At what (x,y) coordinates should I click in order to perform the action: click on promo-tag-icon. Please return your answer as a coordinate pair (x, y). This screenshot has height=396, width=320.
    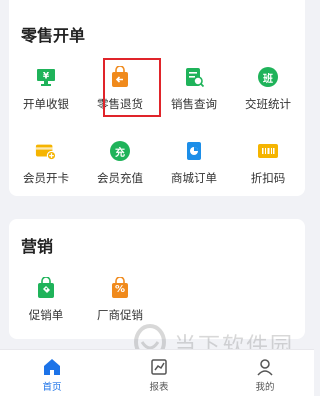
    Looking at the image, I should click on (46, 288).